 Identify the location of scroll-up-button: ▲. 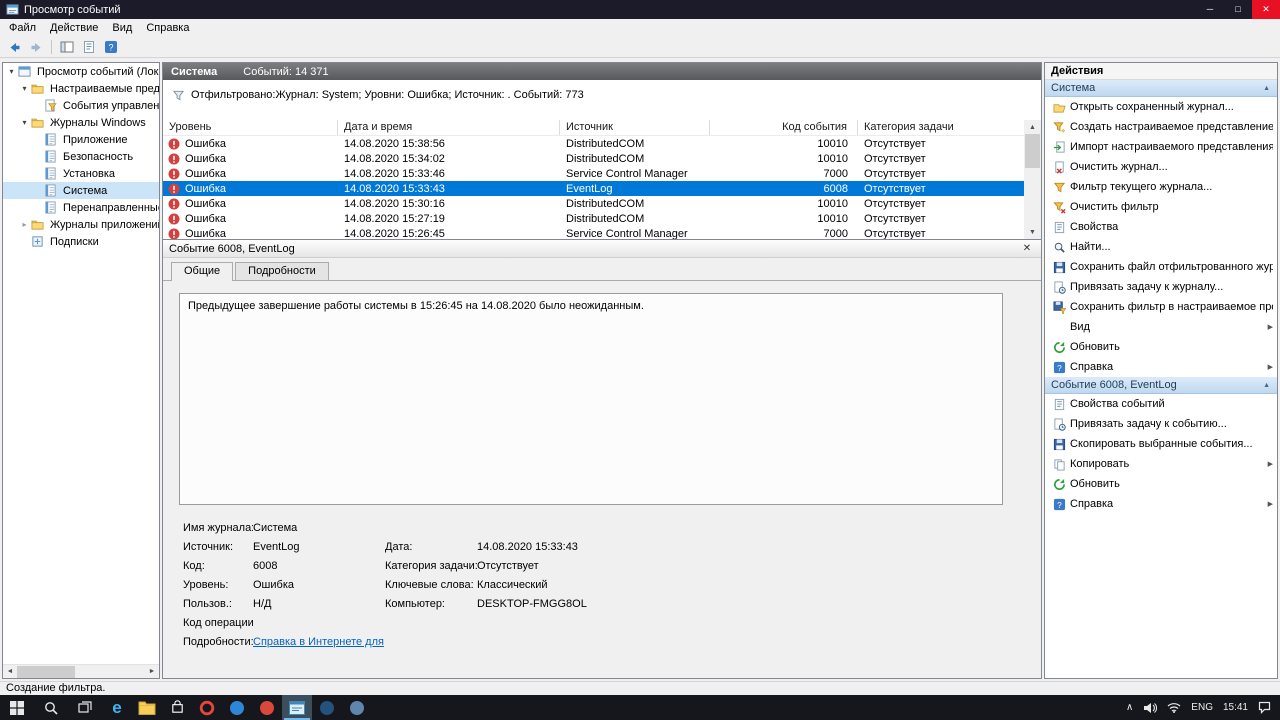
(1033, 127).